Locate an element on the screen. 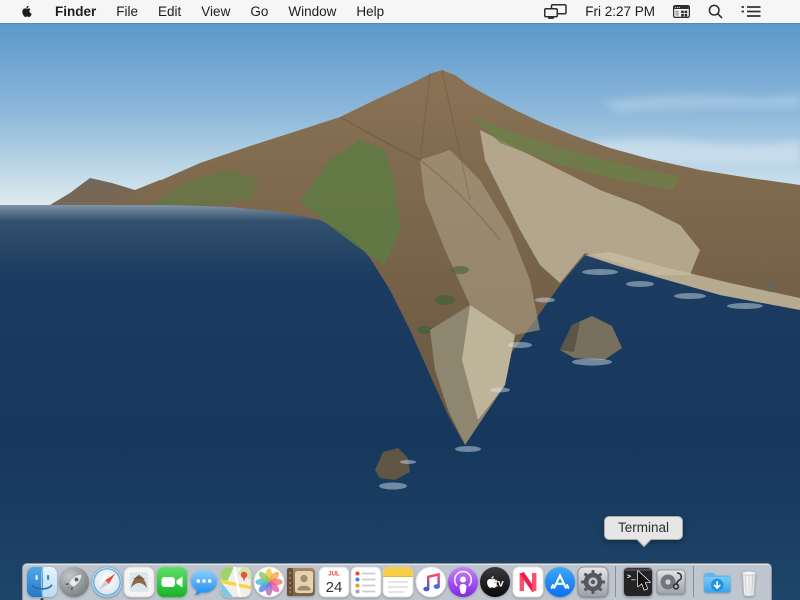  dock-tooltip: Terminal is located at coordinates (644, 531).